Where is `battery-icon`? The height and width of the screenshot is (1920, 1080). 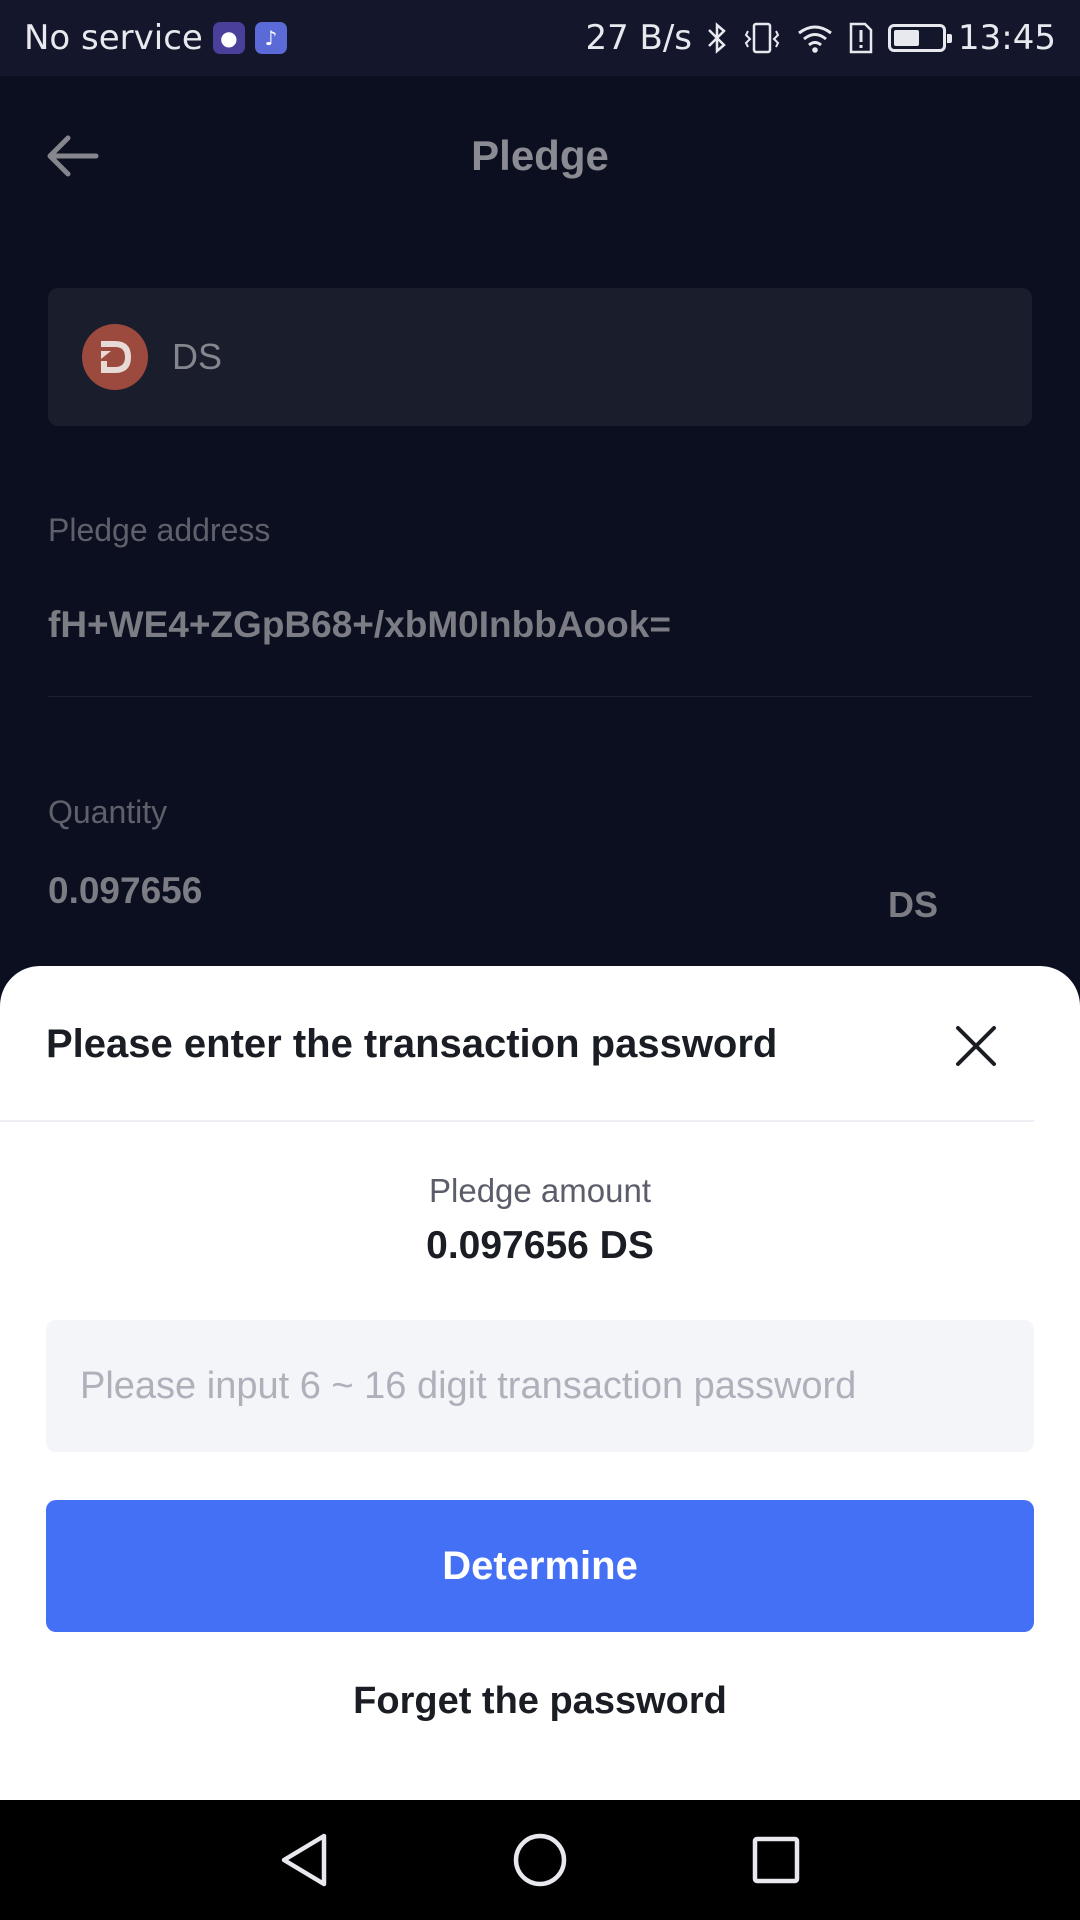 battery-icon is located at coordinates (920, 38).